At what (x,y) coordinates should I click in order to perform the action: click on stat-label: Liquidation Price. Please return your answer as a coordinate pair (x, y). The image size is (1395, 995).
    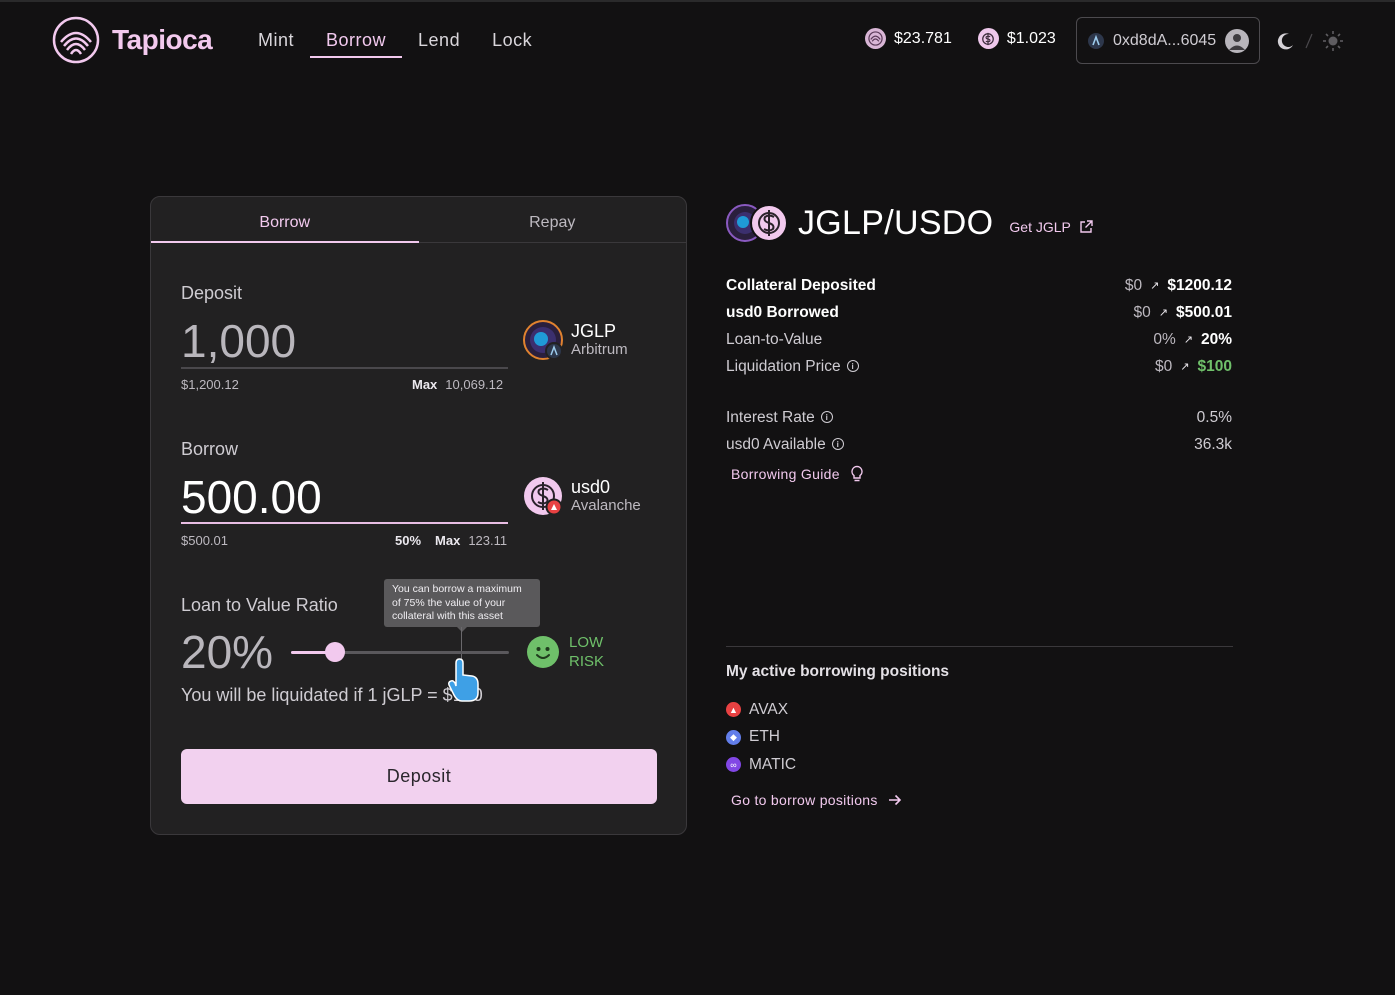
    Looking at the image, I should click on (783, 366).